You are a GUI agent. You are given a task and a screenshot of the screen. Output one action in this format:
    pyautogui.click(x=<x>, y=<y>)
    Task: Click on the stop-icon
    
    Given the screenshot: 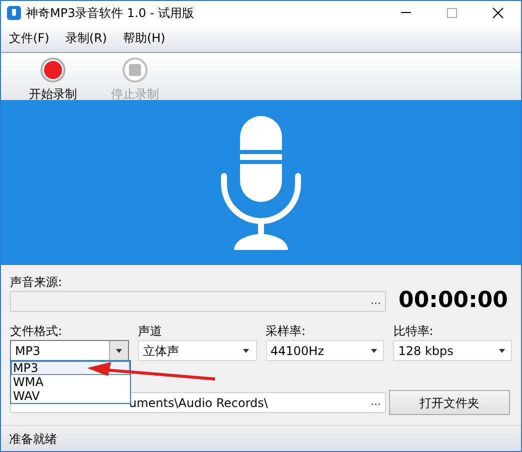 What is the action you would take?
    pyautogui.click(x=135, y=70)
    